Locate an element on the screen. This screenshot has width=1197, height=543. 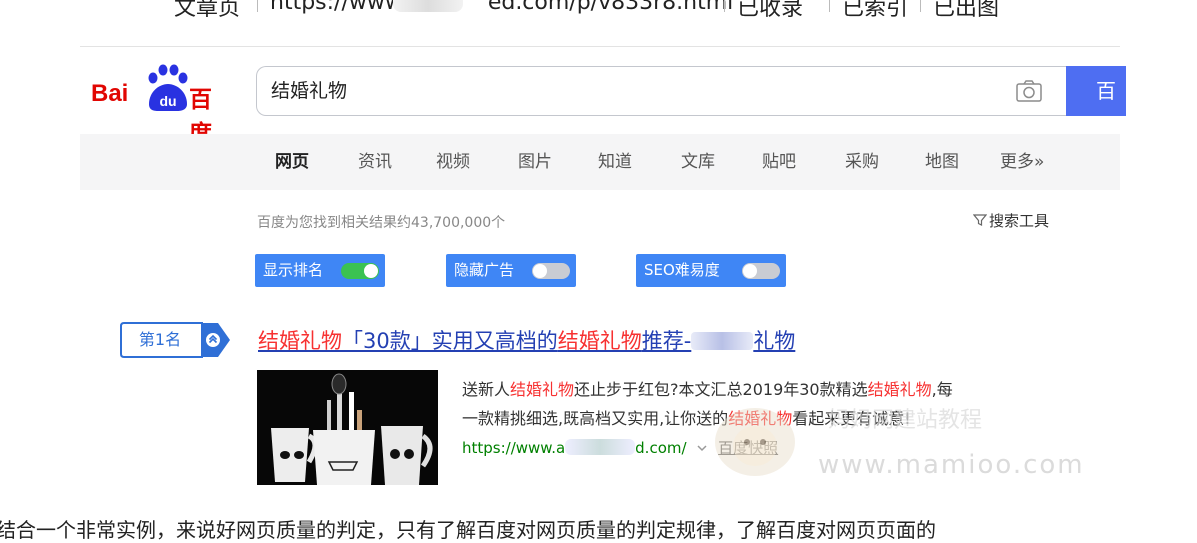
search-box: 结婚礼物 is located at coordinates (661, 91).